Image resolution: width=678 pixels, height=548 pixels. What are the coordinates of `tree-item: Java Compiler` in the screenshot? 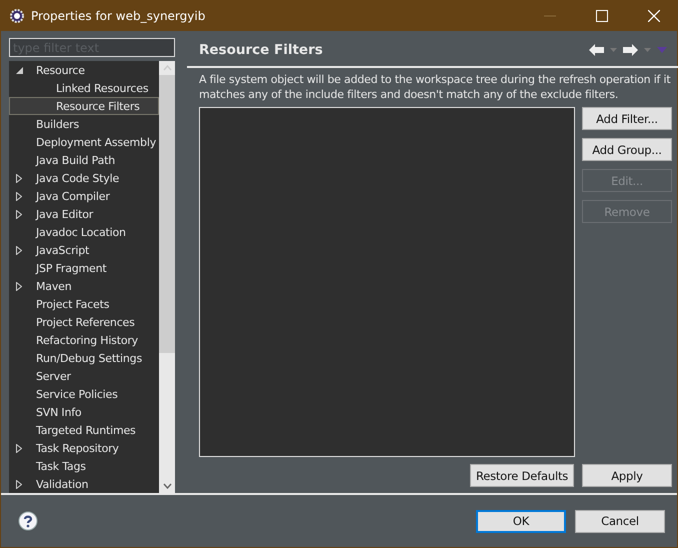 It's located at (84, 196).